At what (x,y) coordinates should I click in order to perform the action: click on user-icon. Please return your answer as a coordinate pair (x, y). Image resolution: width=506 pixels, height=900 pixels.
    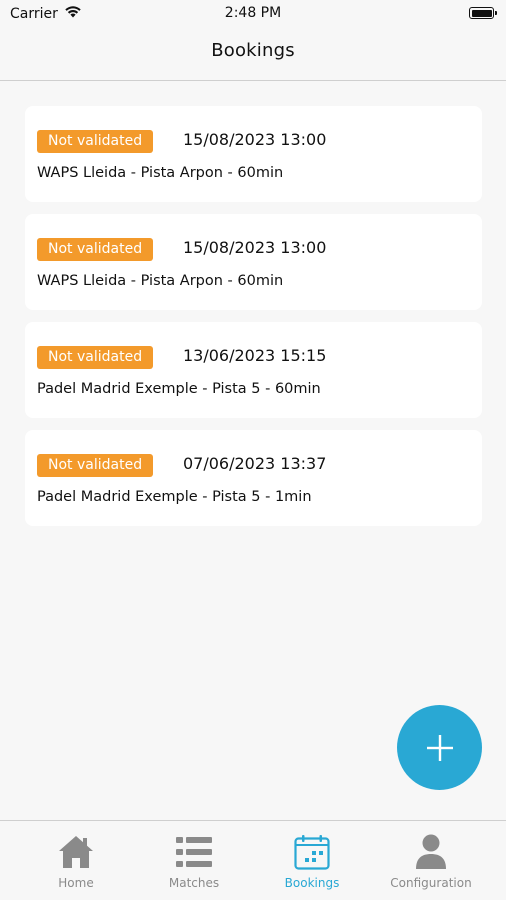
    Looking at the image, I should click on (431, 852).